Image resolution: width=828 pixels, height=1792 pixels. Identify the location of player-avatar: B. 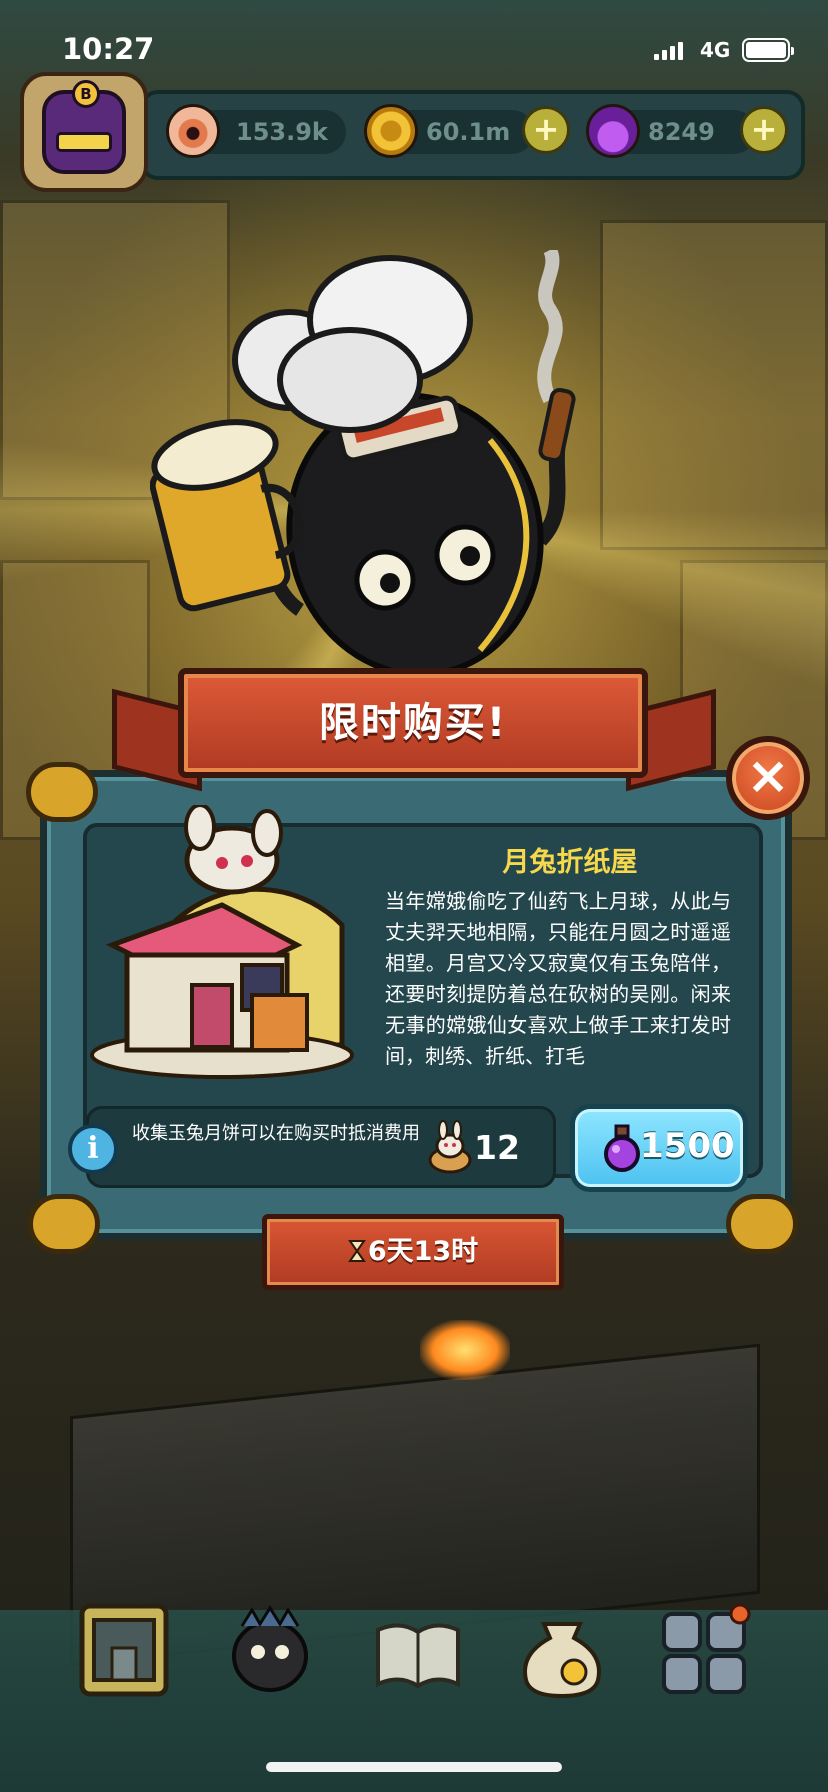
(84, 132).